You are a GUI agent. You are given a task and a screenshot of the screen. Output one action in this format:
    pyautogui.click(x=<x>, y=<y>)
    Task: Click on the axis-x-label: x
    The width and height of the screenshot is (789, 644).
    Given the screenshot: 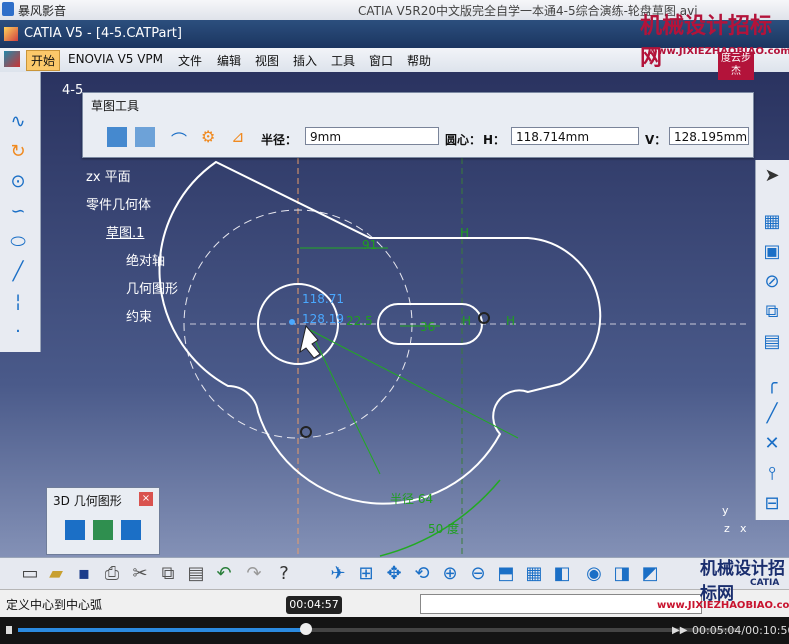 What is the action you would take?
    pyautogui.click(x=743, y=528)
    